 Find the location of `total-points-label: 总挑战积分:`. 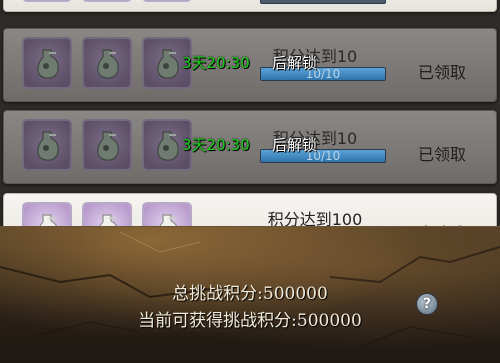

total-points-label: 总挑战积分: is located at coordinates (217, 294).